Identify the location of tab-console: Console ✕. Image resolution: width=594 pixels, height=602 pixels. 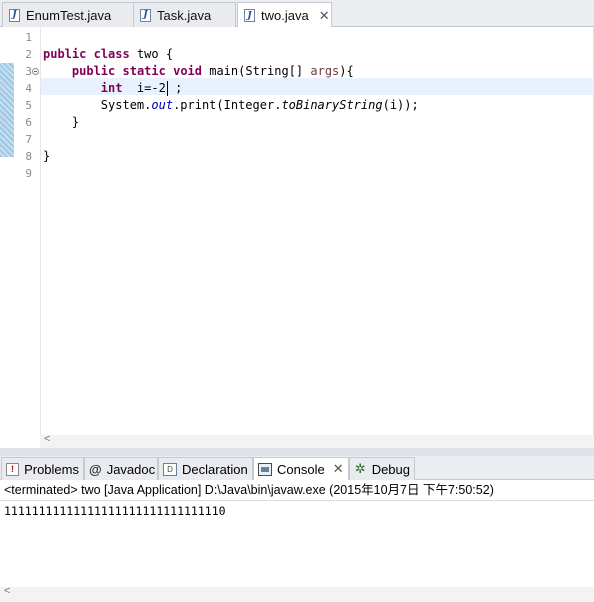
(301, 468).